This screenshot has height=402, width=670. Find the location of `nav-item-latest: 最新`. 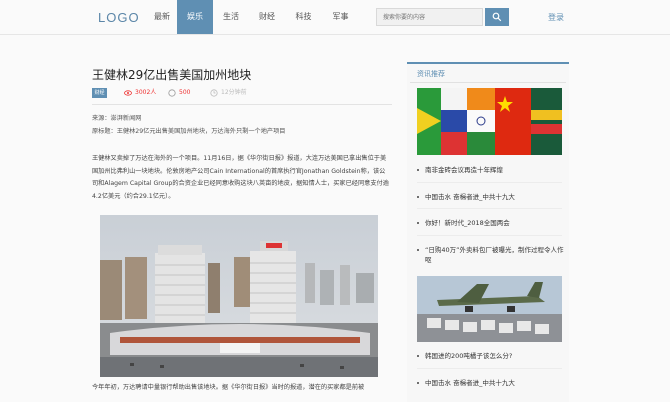

nav-item-latest: 最新 is located at coordinates (162, 17).